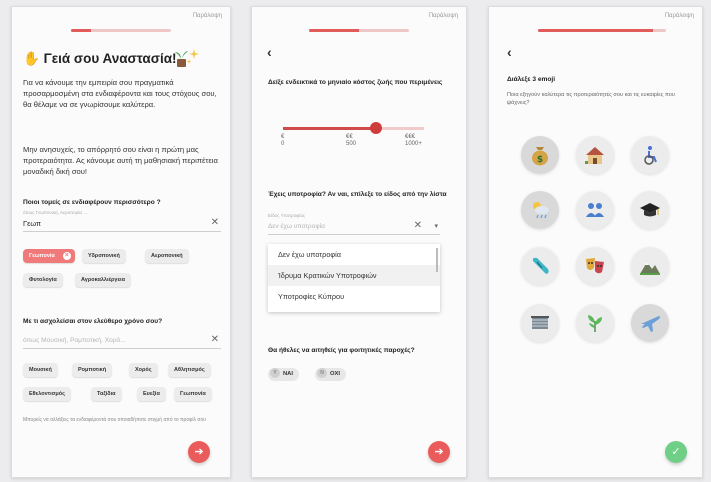 Image resolution: width=711 pixels, height=482 pixels. What do you see at coordinates (288, 374) in the screenshot?
I see `radio-yes-label: ΝΑΙ` at bounding box center [288, 374].